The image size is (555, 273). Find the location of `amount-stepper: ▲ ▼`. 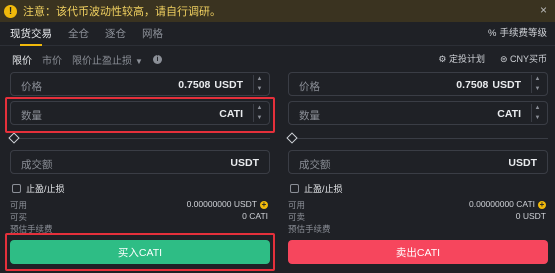

amount-stepper: ▲ ▼ is located at coordinates (537, 113).